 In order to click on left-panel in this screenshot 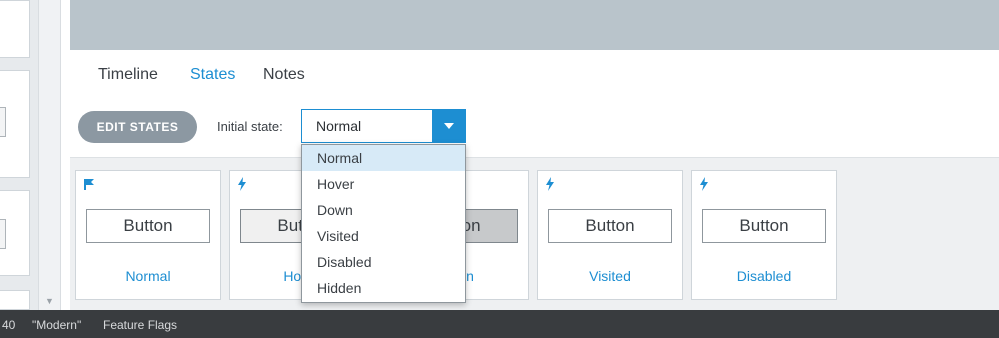, I will do `click(19, 155)`.